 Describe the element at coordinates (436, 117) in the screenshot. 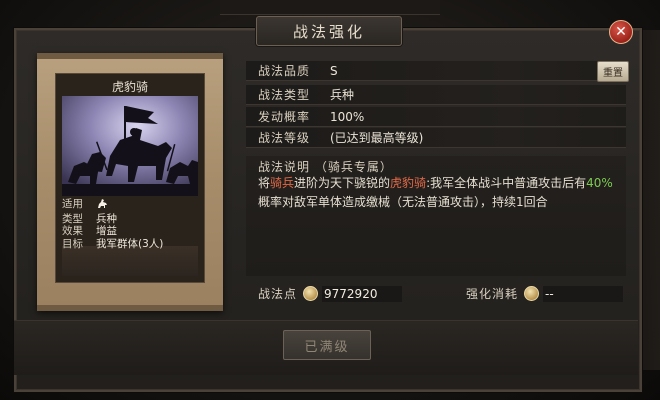

I see `rate-row: 发动概率 100%` at that location.